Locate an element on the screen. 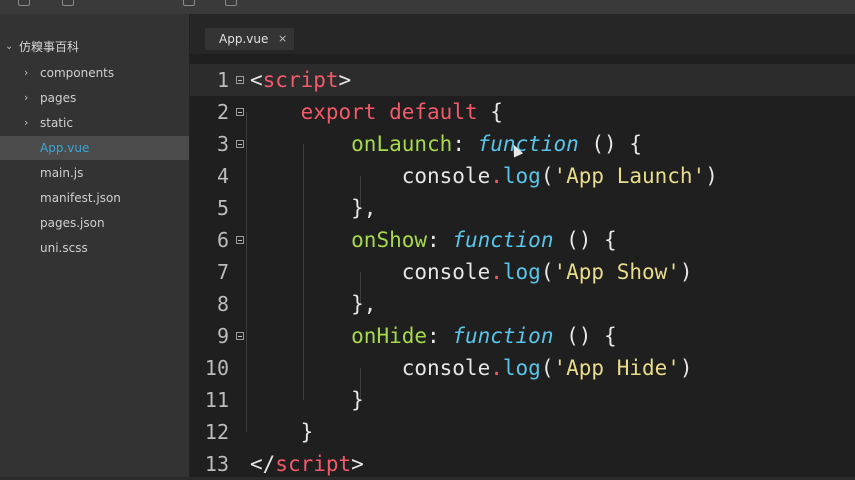 The image size is (855, 480). line-number: 2 is located at coordinates (222, 112).